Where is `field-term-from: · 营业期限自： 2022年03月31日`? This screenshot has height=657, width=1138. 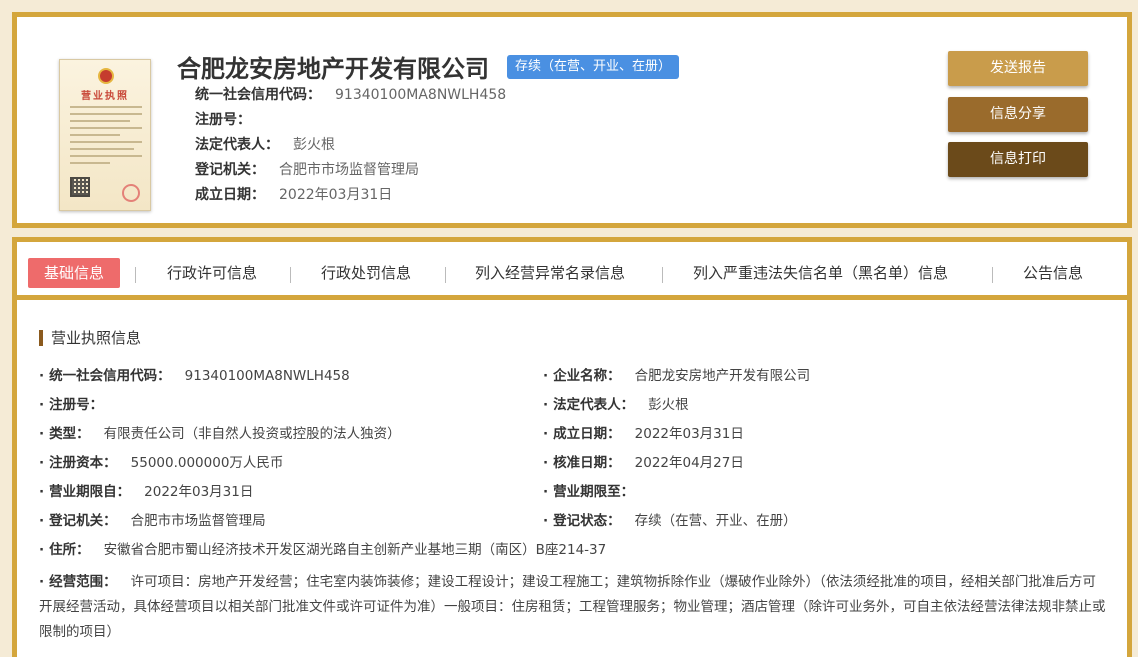 field-term-from: · 营业期限自： 2022年03月31日 is located at coordinates (146, 492).